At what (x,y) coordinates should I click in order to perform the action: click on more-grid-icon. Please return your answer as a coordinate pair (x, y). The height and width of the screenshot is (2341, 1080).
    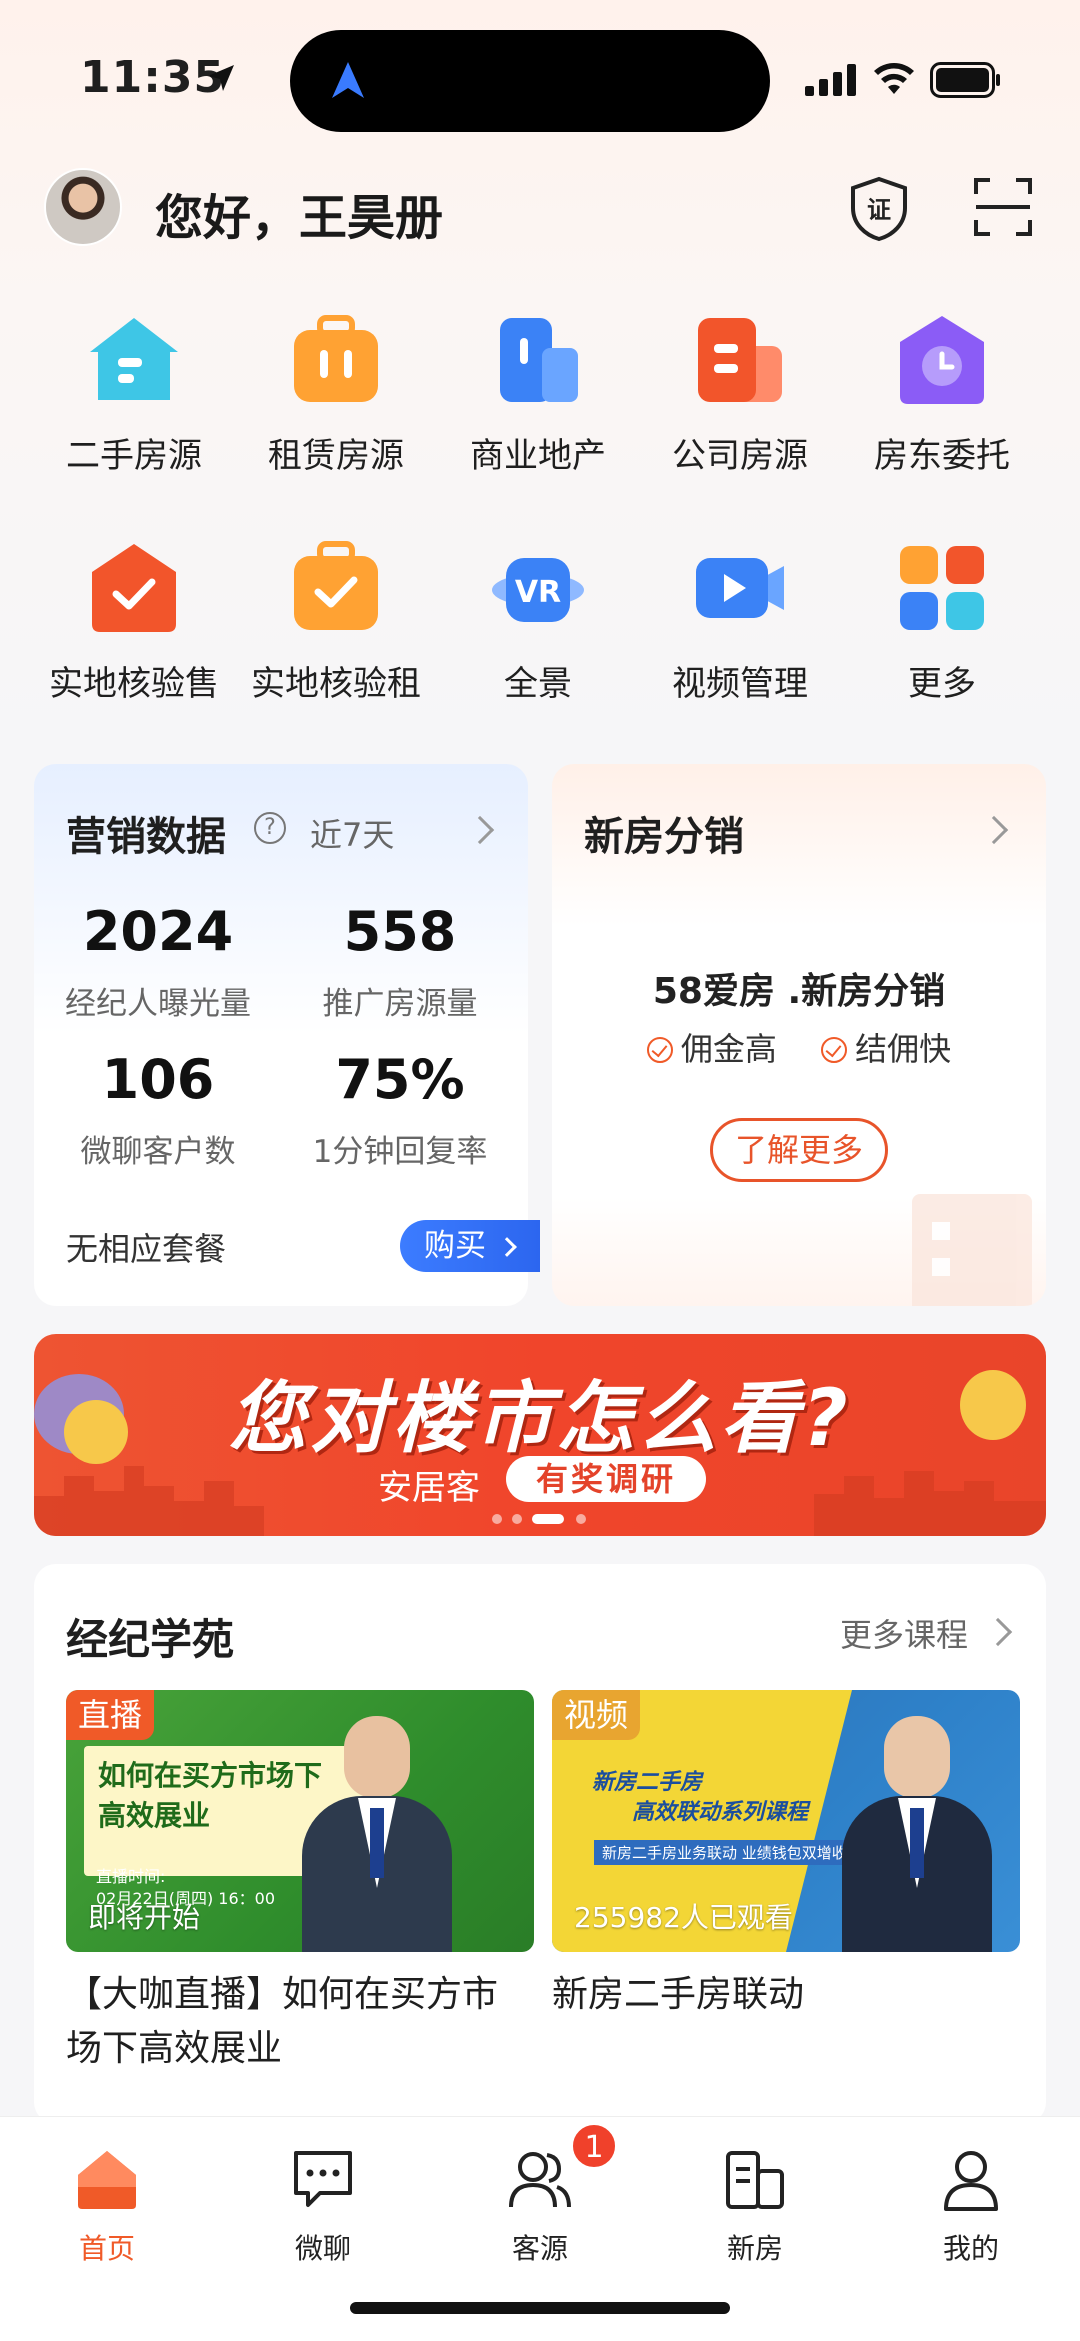
    Looking at the image, I should click on (942, 588).